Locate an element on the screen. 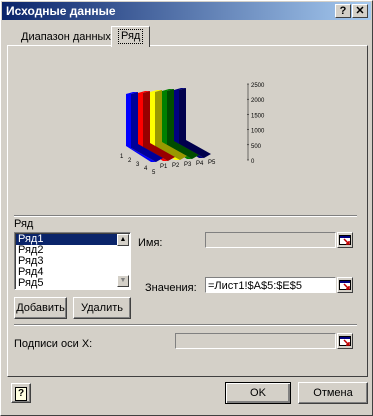 This screenshot has height=416, width=373. series-label: P5 is located at coordinates (212, 163).